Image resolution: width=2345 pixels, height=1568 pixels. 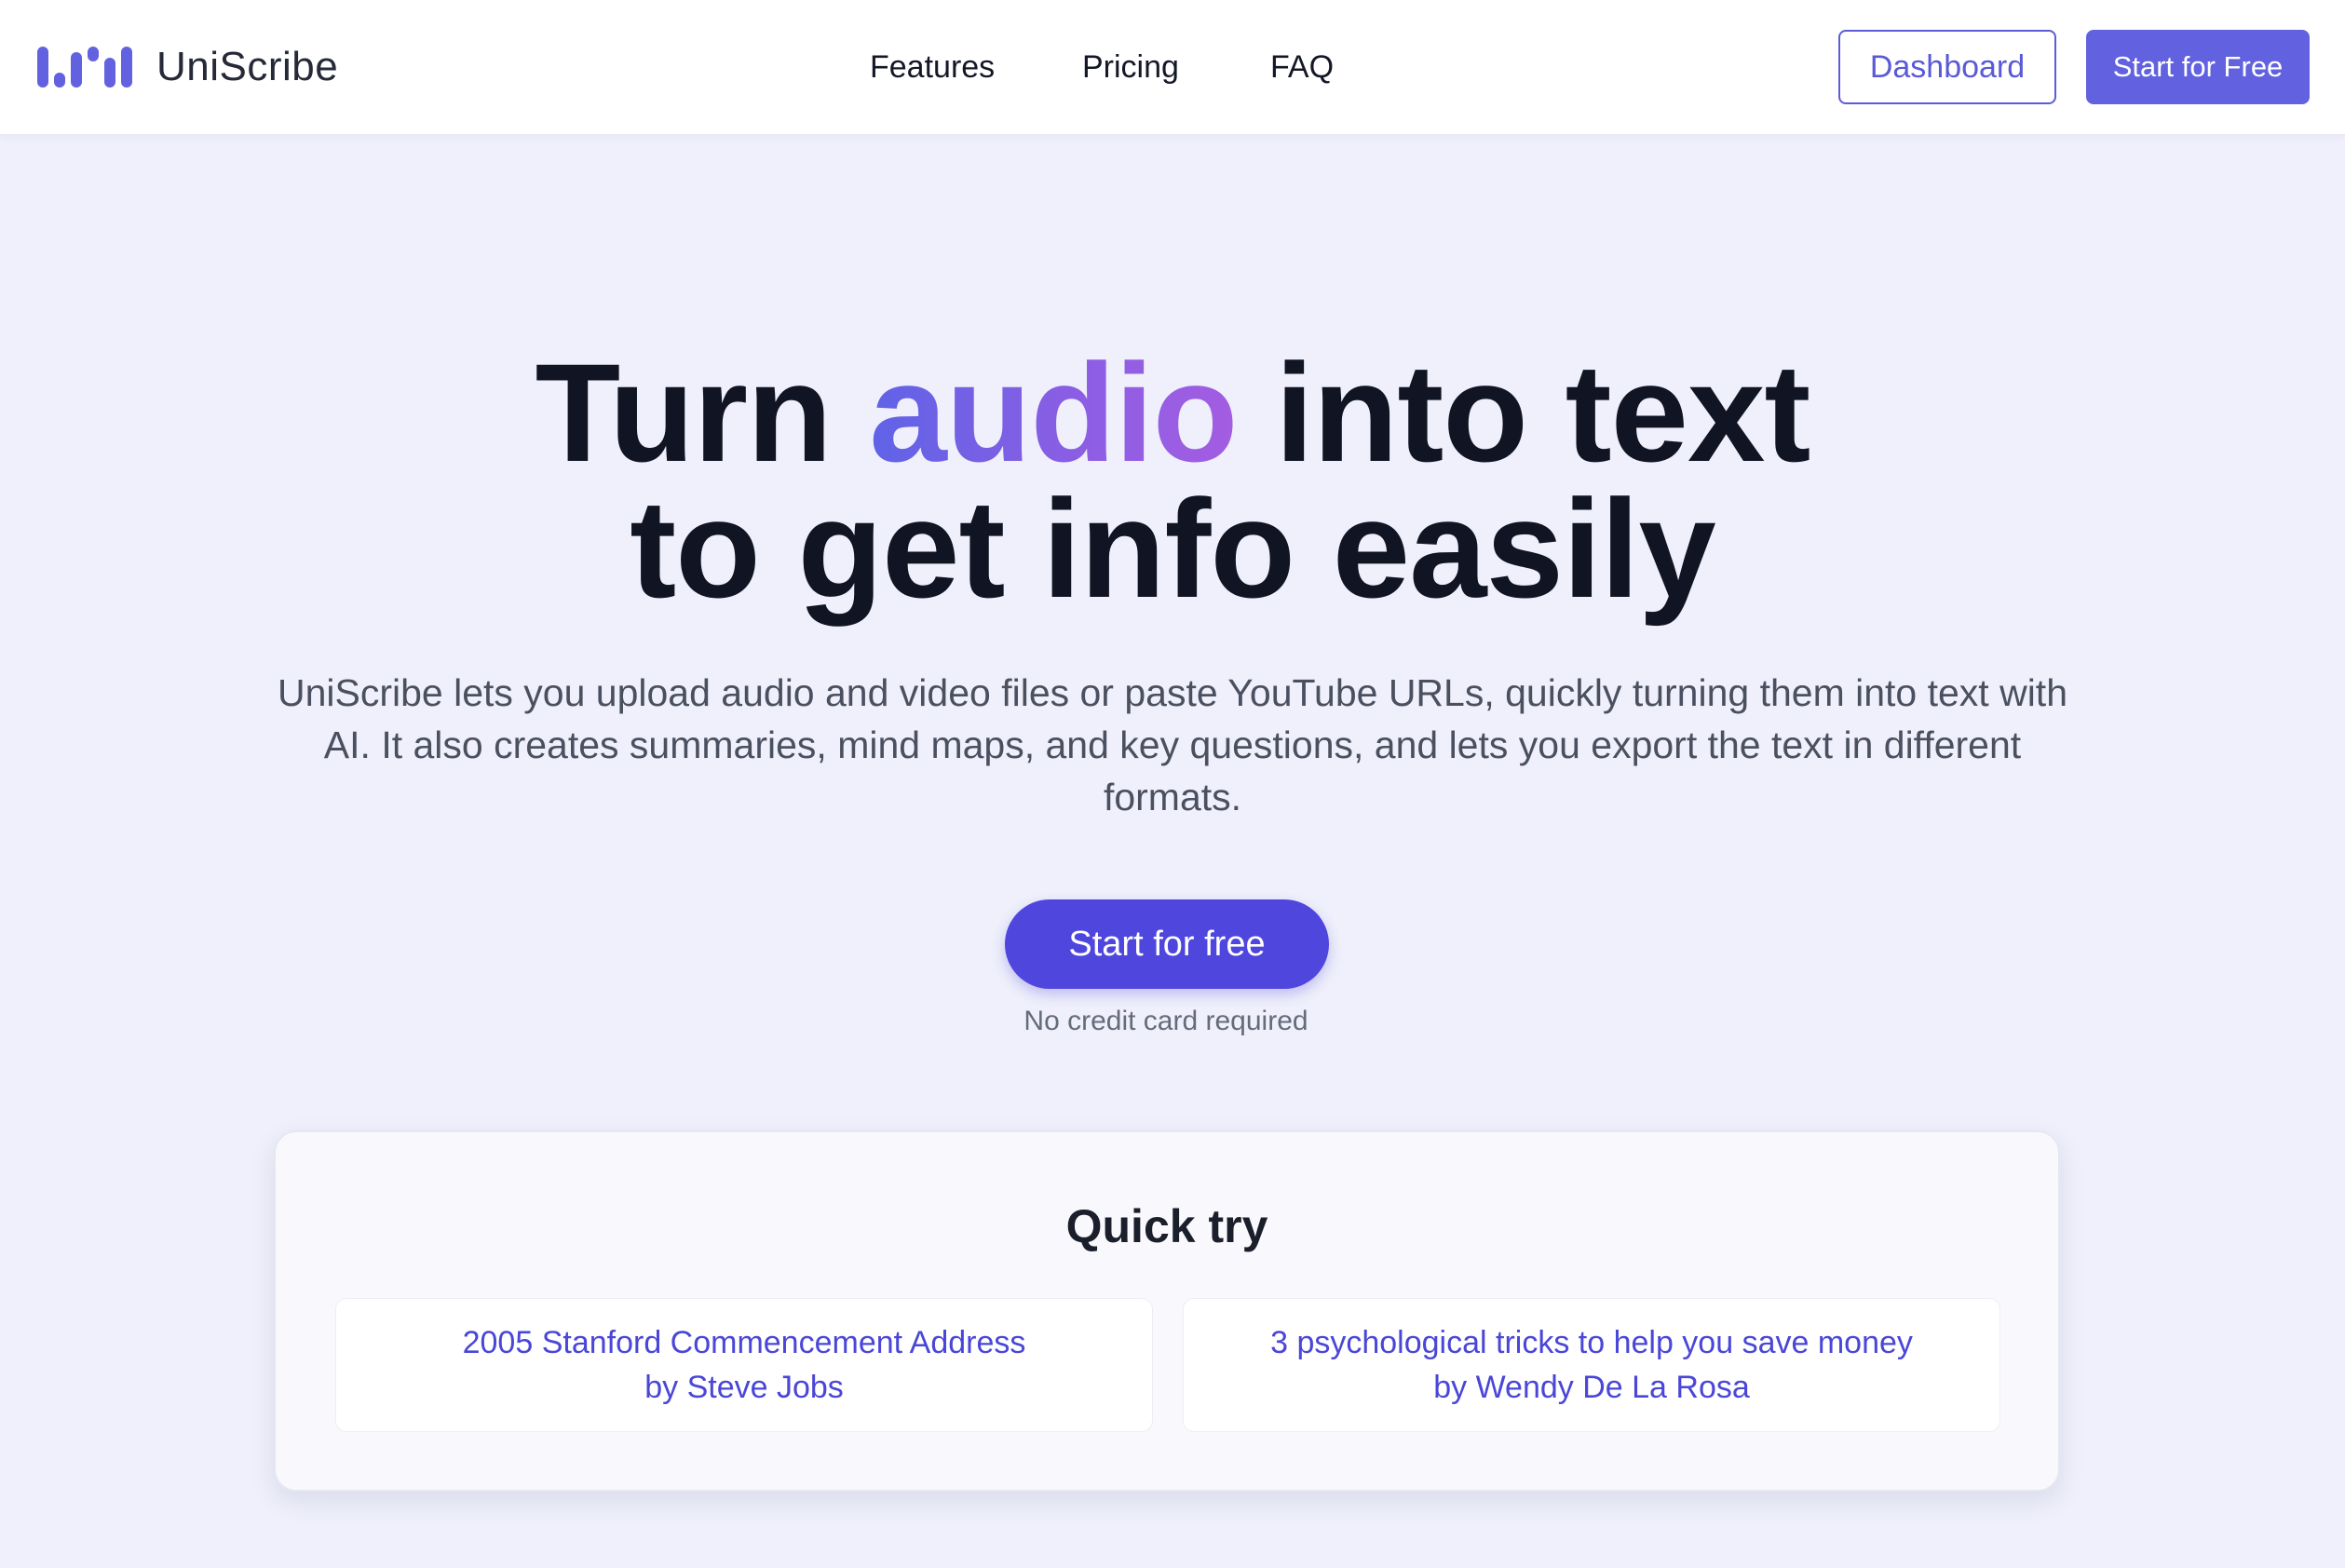 I want to click on quick-try-item-title: 2005 Stanford Commencement Address, so click(x=744, y=1342).